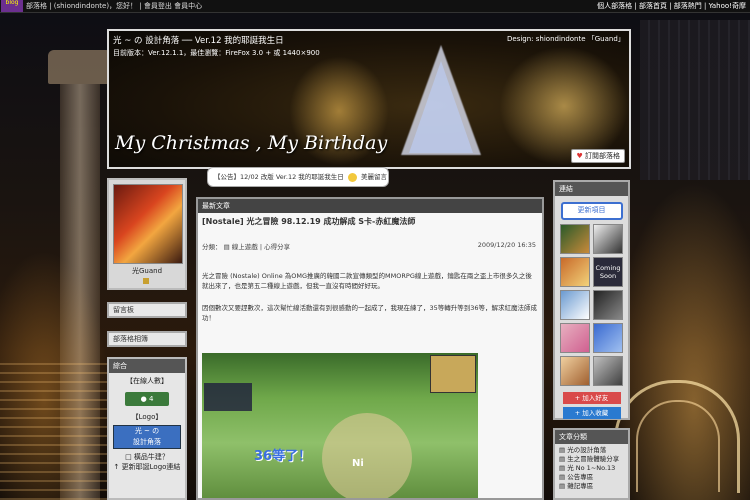 This screenshot has height=500, width=750. I want to click on design-corner-logo-bottom: 設計角落, so click(147, 442).